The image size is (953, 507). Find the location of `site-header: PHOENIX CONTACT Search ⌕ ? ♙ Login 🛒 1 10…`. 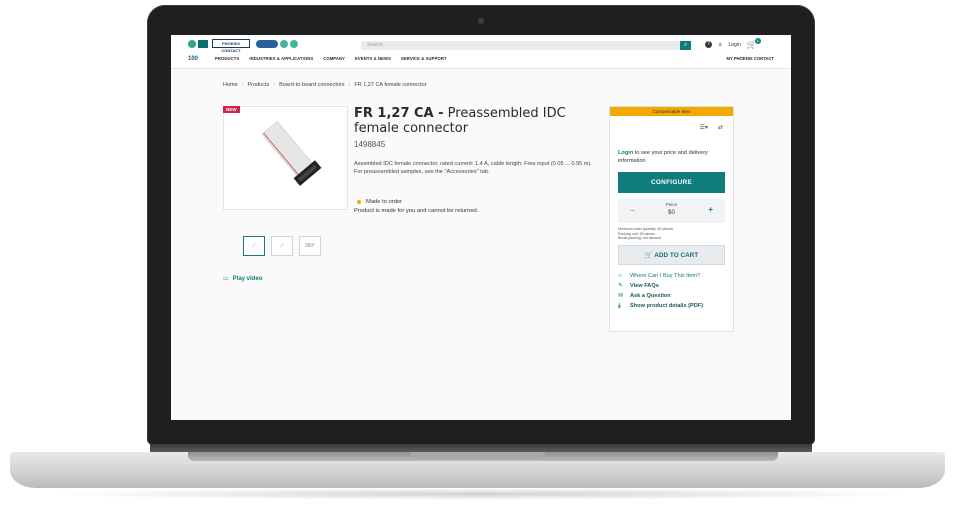

site-header: PHOENIX CONTACT Search ⌕ ? ♙ Login 🛒 1 10… is located at coordinates (481, 52).